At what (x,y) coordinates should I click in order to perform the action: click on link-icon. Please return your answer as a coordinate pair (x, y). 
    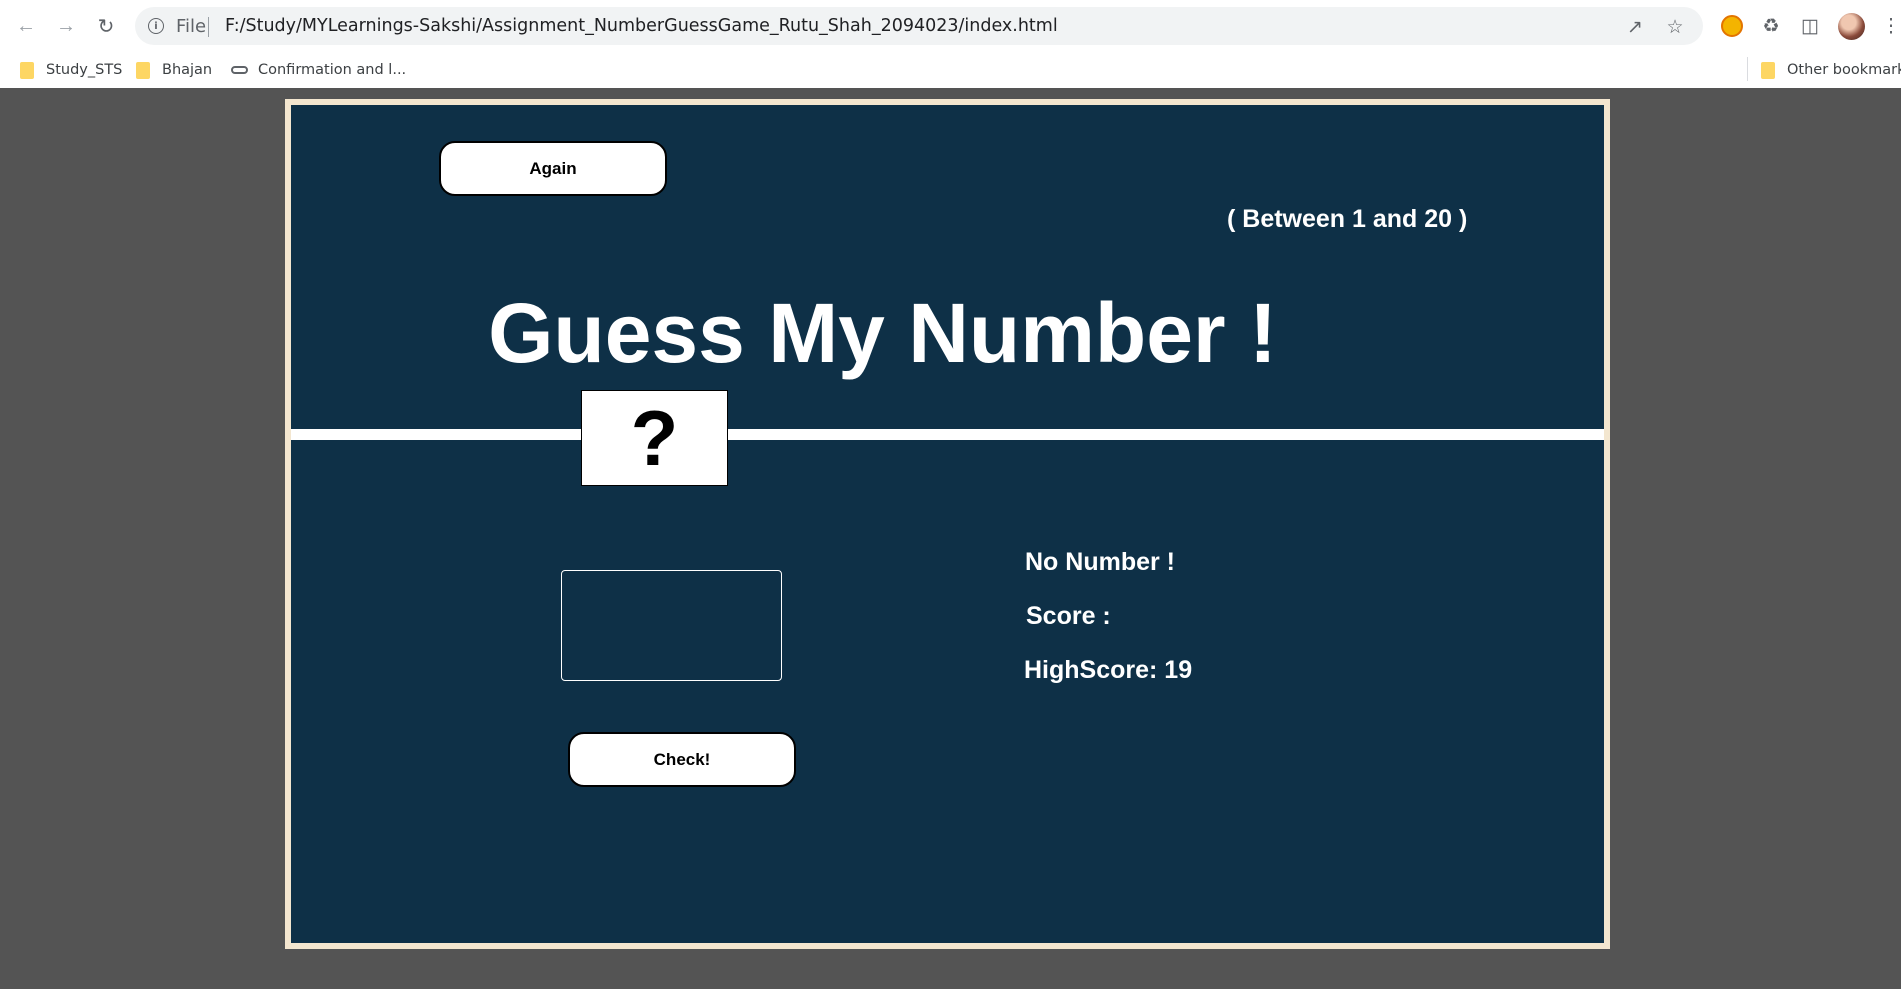
    Looking at the image, I should click on (239, 70).